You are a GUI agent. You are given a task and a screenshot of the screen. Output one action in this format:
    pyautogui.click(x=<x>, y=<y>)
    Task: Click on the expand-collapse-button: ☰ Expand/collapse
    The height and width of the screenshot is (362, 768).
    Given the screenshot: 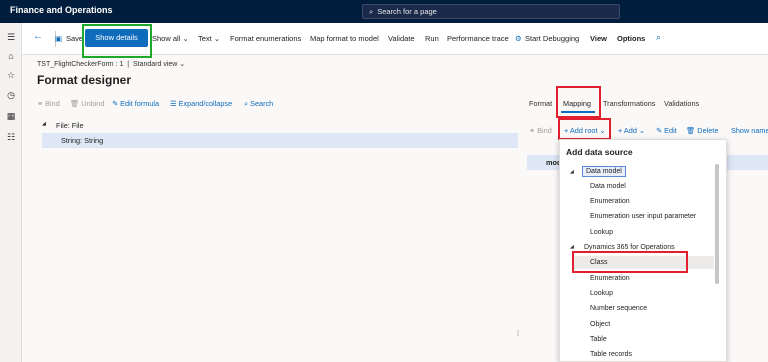 What is the action you would take?
    pyautogui.click(x=201, y=103)
    